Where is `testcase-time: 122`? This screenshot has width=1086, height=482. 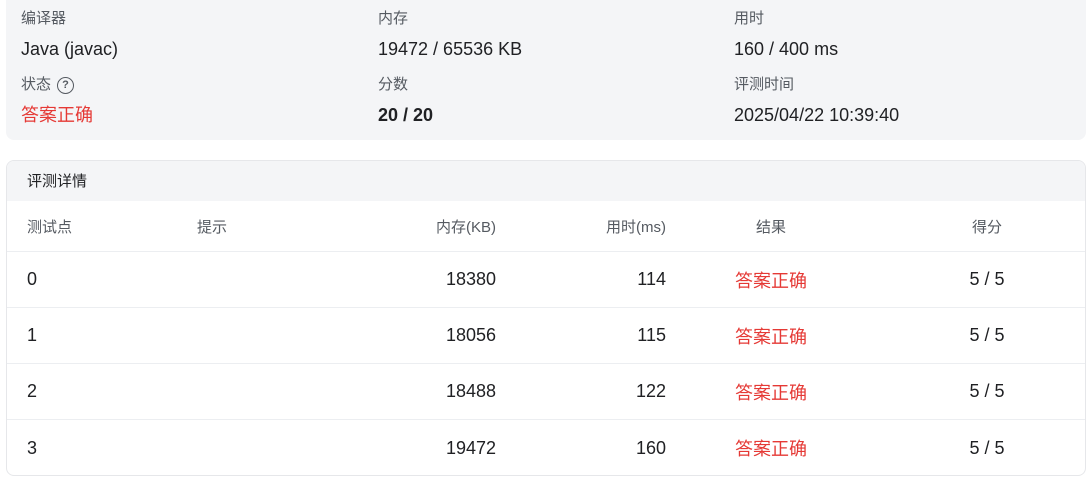
testcase-time: 122 is located at coordinates (650, 391).